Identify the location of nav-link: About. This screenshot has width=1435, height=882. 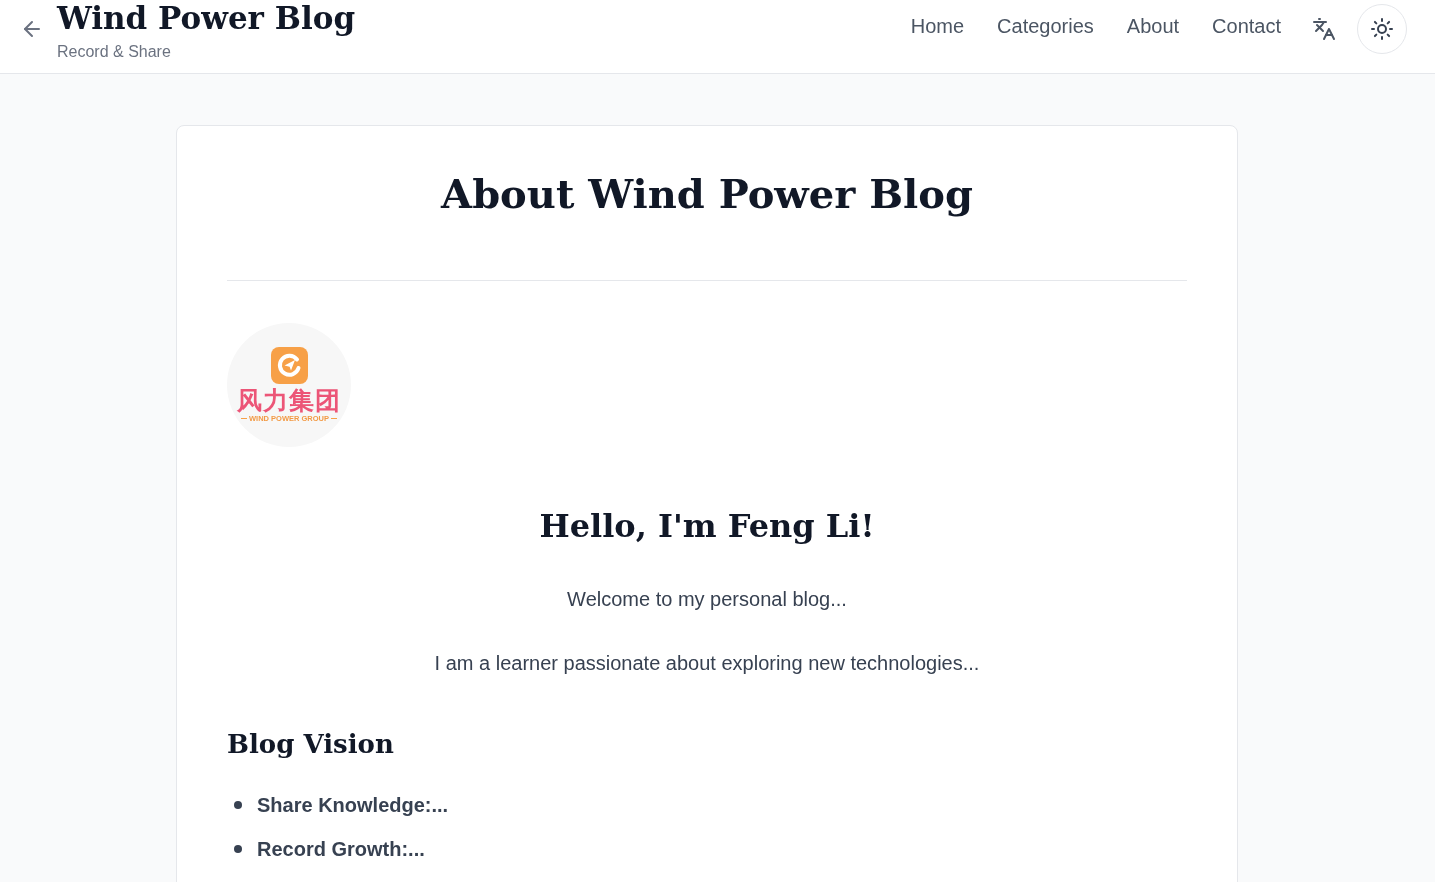
(1153, 26).